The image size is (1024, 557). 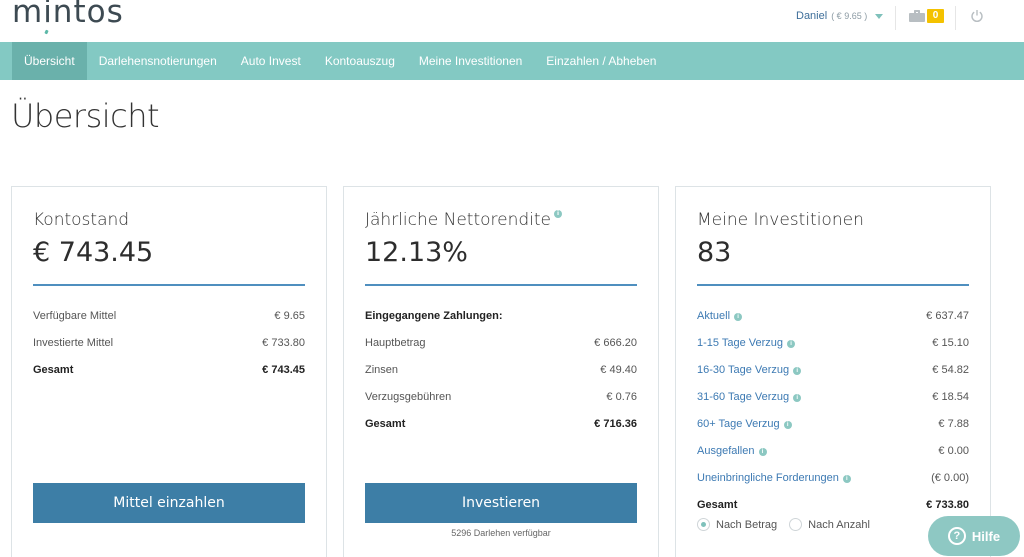 I want to click on net-return-value: 12.13%, so click(x=416, y=252).